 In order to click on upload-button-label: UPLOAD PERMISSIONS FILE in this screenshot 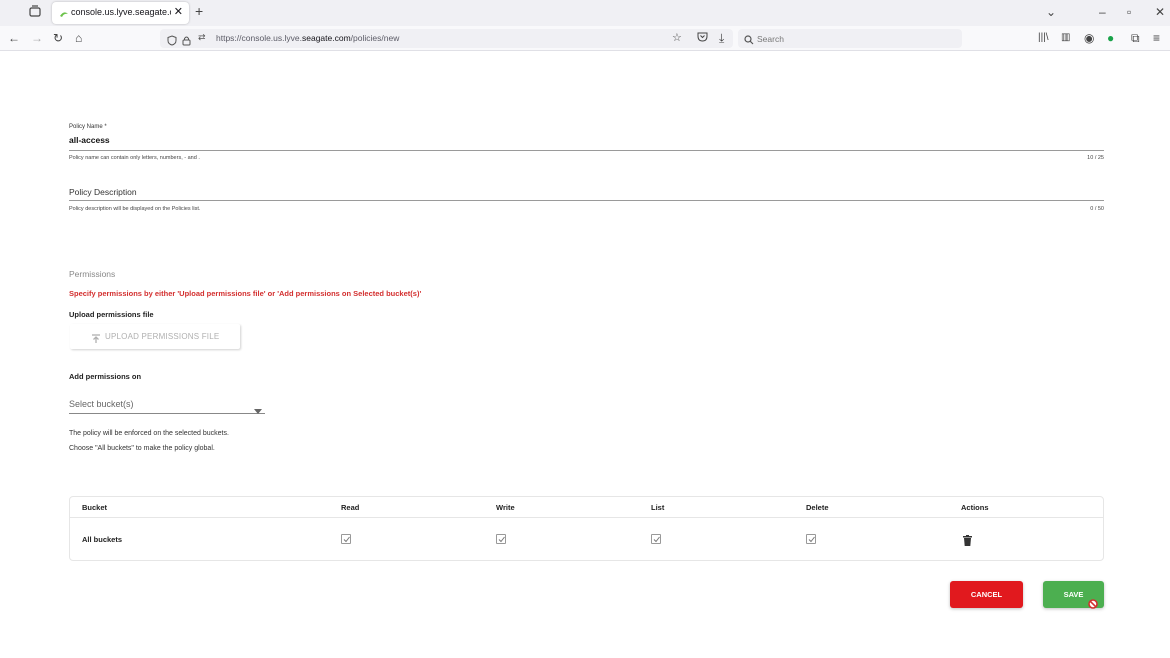, I will do `click(162, 336)`.